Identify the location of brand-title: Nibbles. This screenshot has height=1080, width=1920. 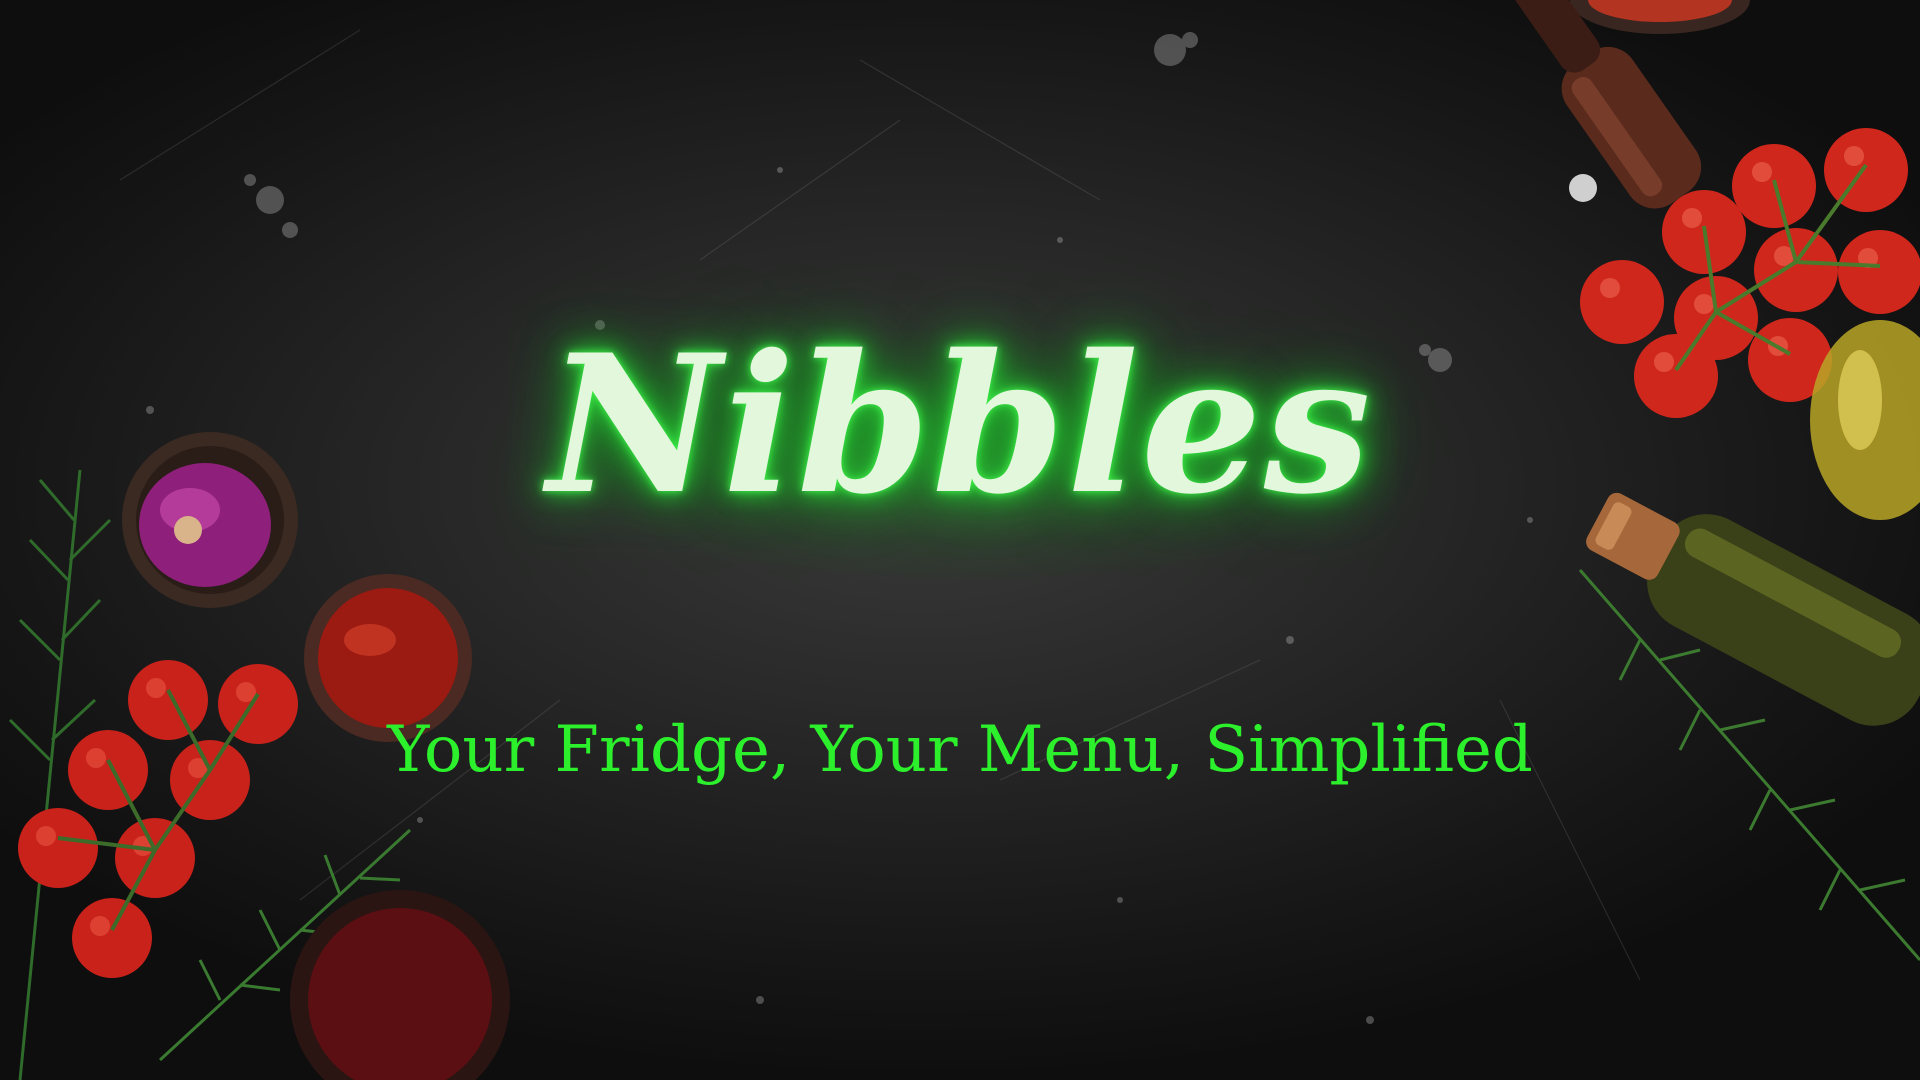
(960, 424).